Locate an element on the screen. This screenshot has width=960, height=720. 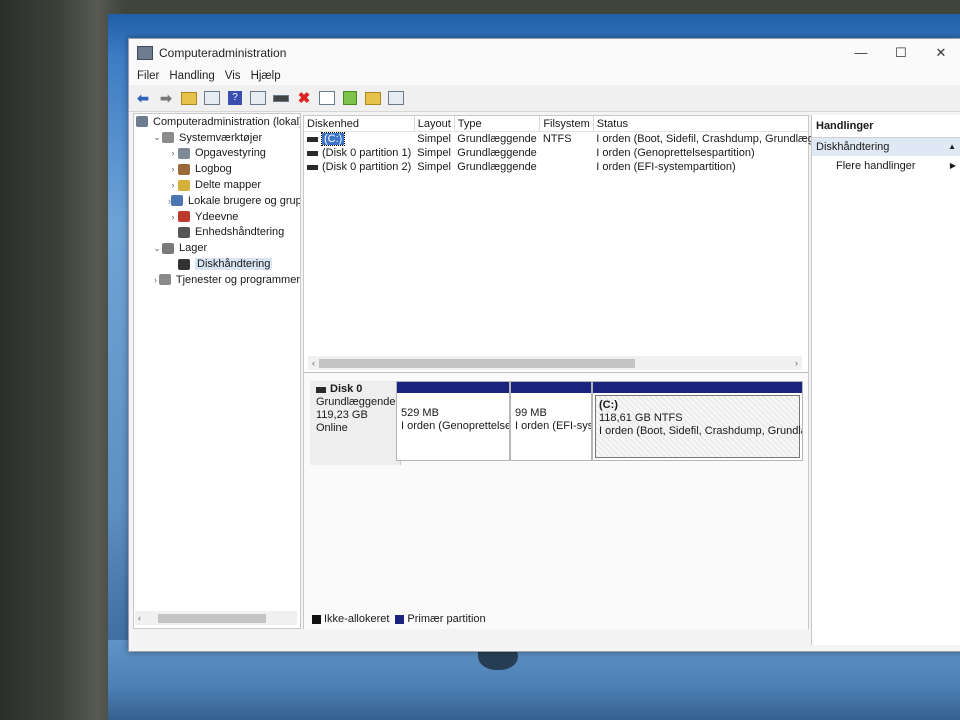
properties-icon is located at coordinates (258, 98).